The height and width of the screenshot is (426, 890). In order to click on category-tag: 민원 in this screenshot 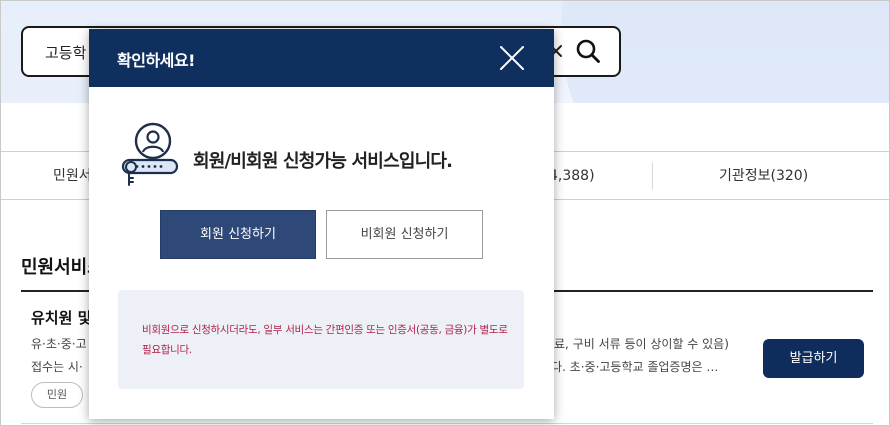, I will do `click(57, 395)`.